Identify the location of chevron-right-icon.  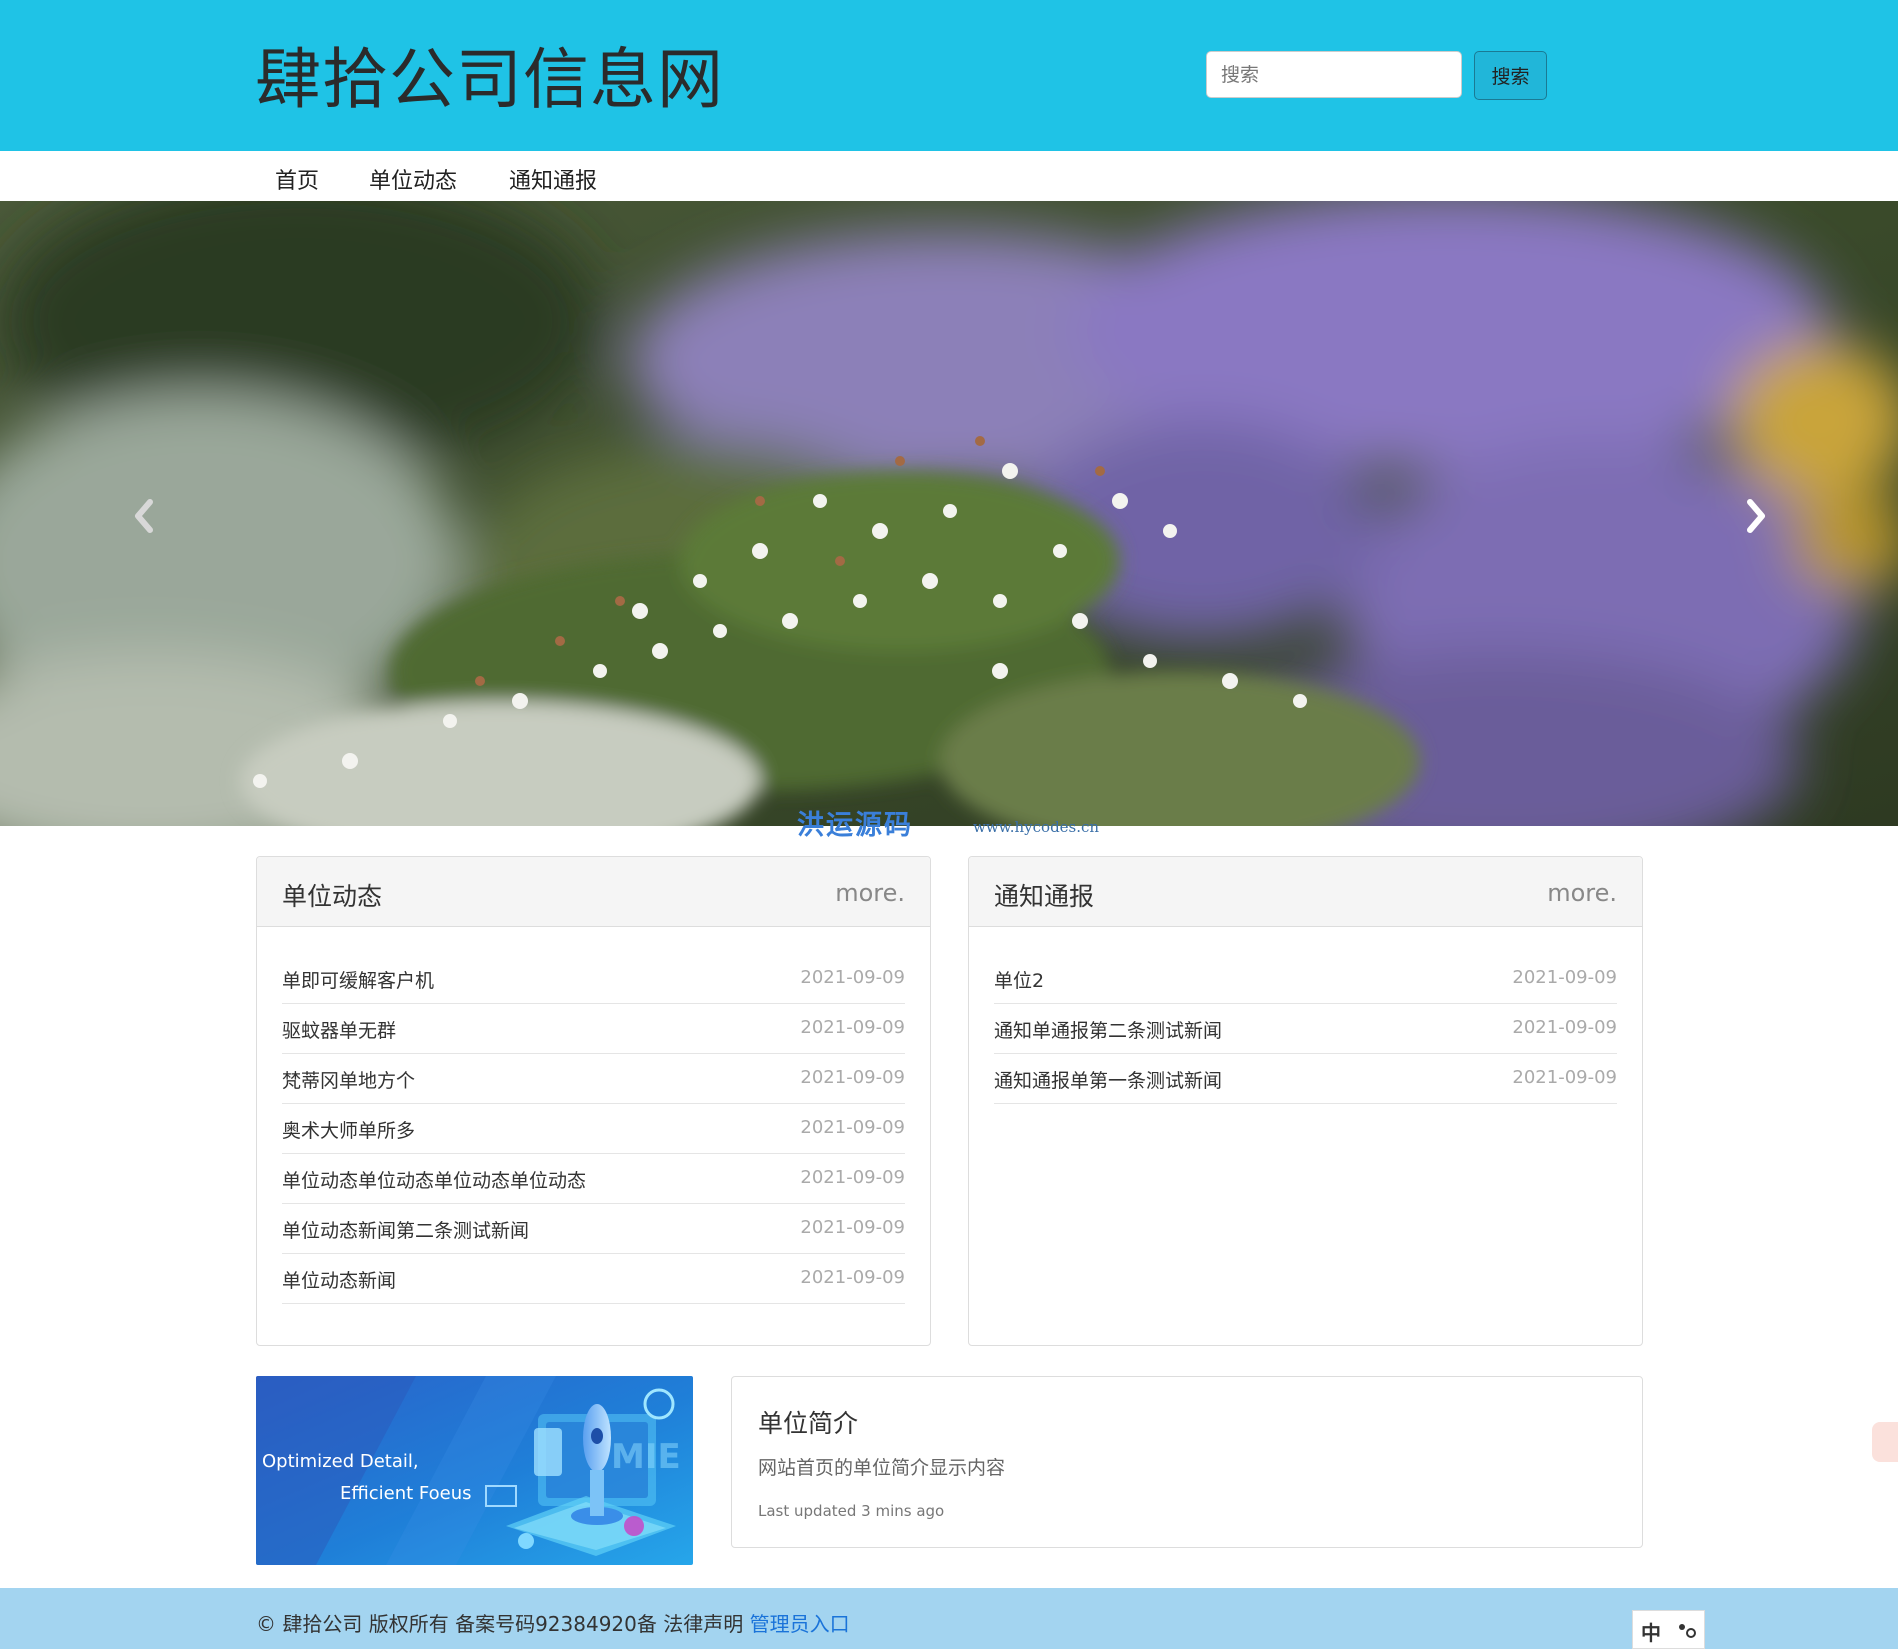
(1756, 516).